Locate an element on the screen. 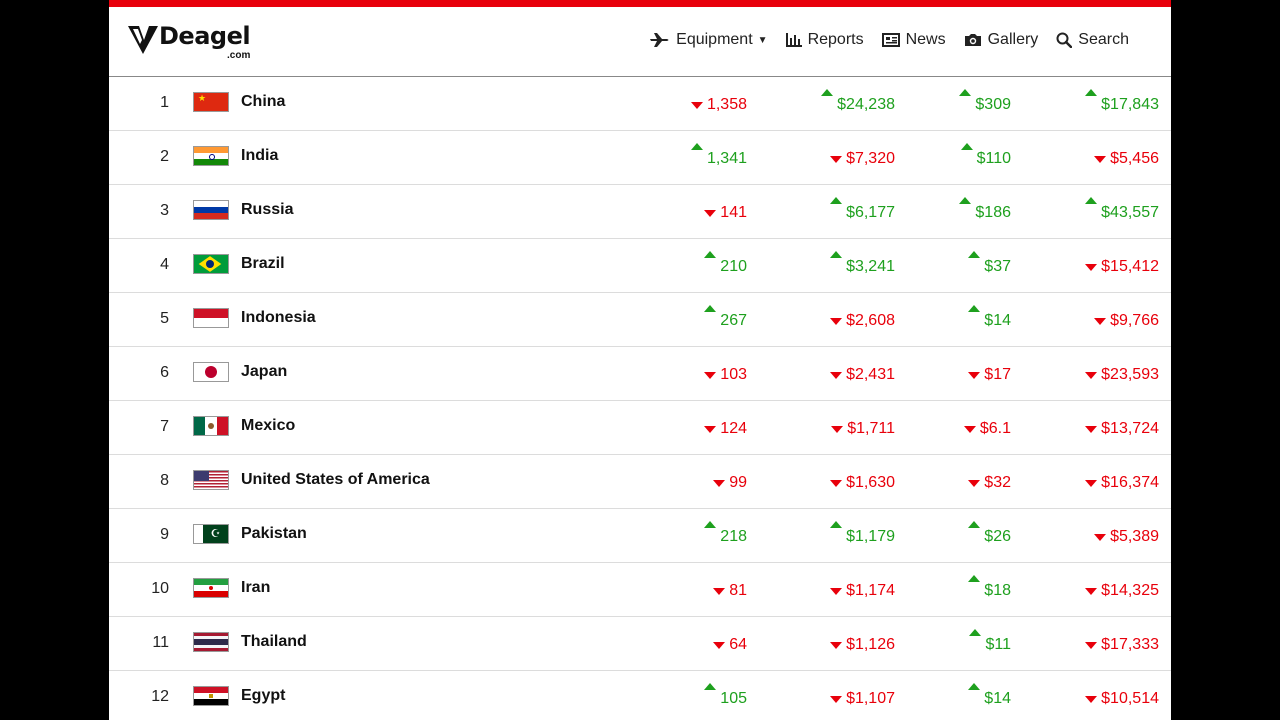 The height and width of the screenshot is (720, 1280). value-text: $15,412 is located at coordinates (1130, 266).